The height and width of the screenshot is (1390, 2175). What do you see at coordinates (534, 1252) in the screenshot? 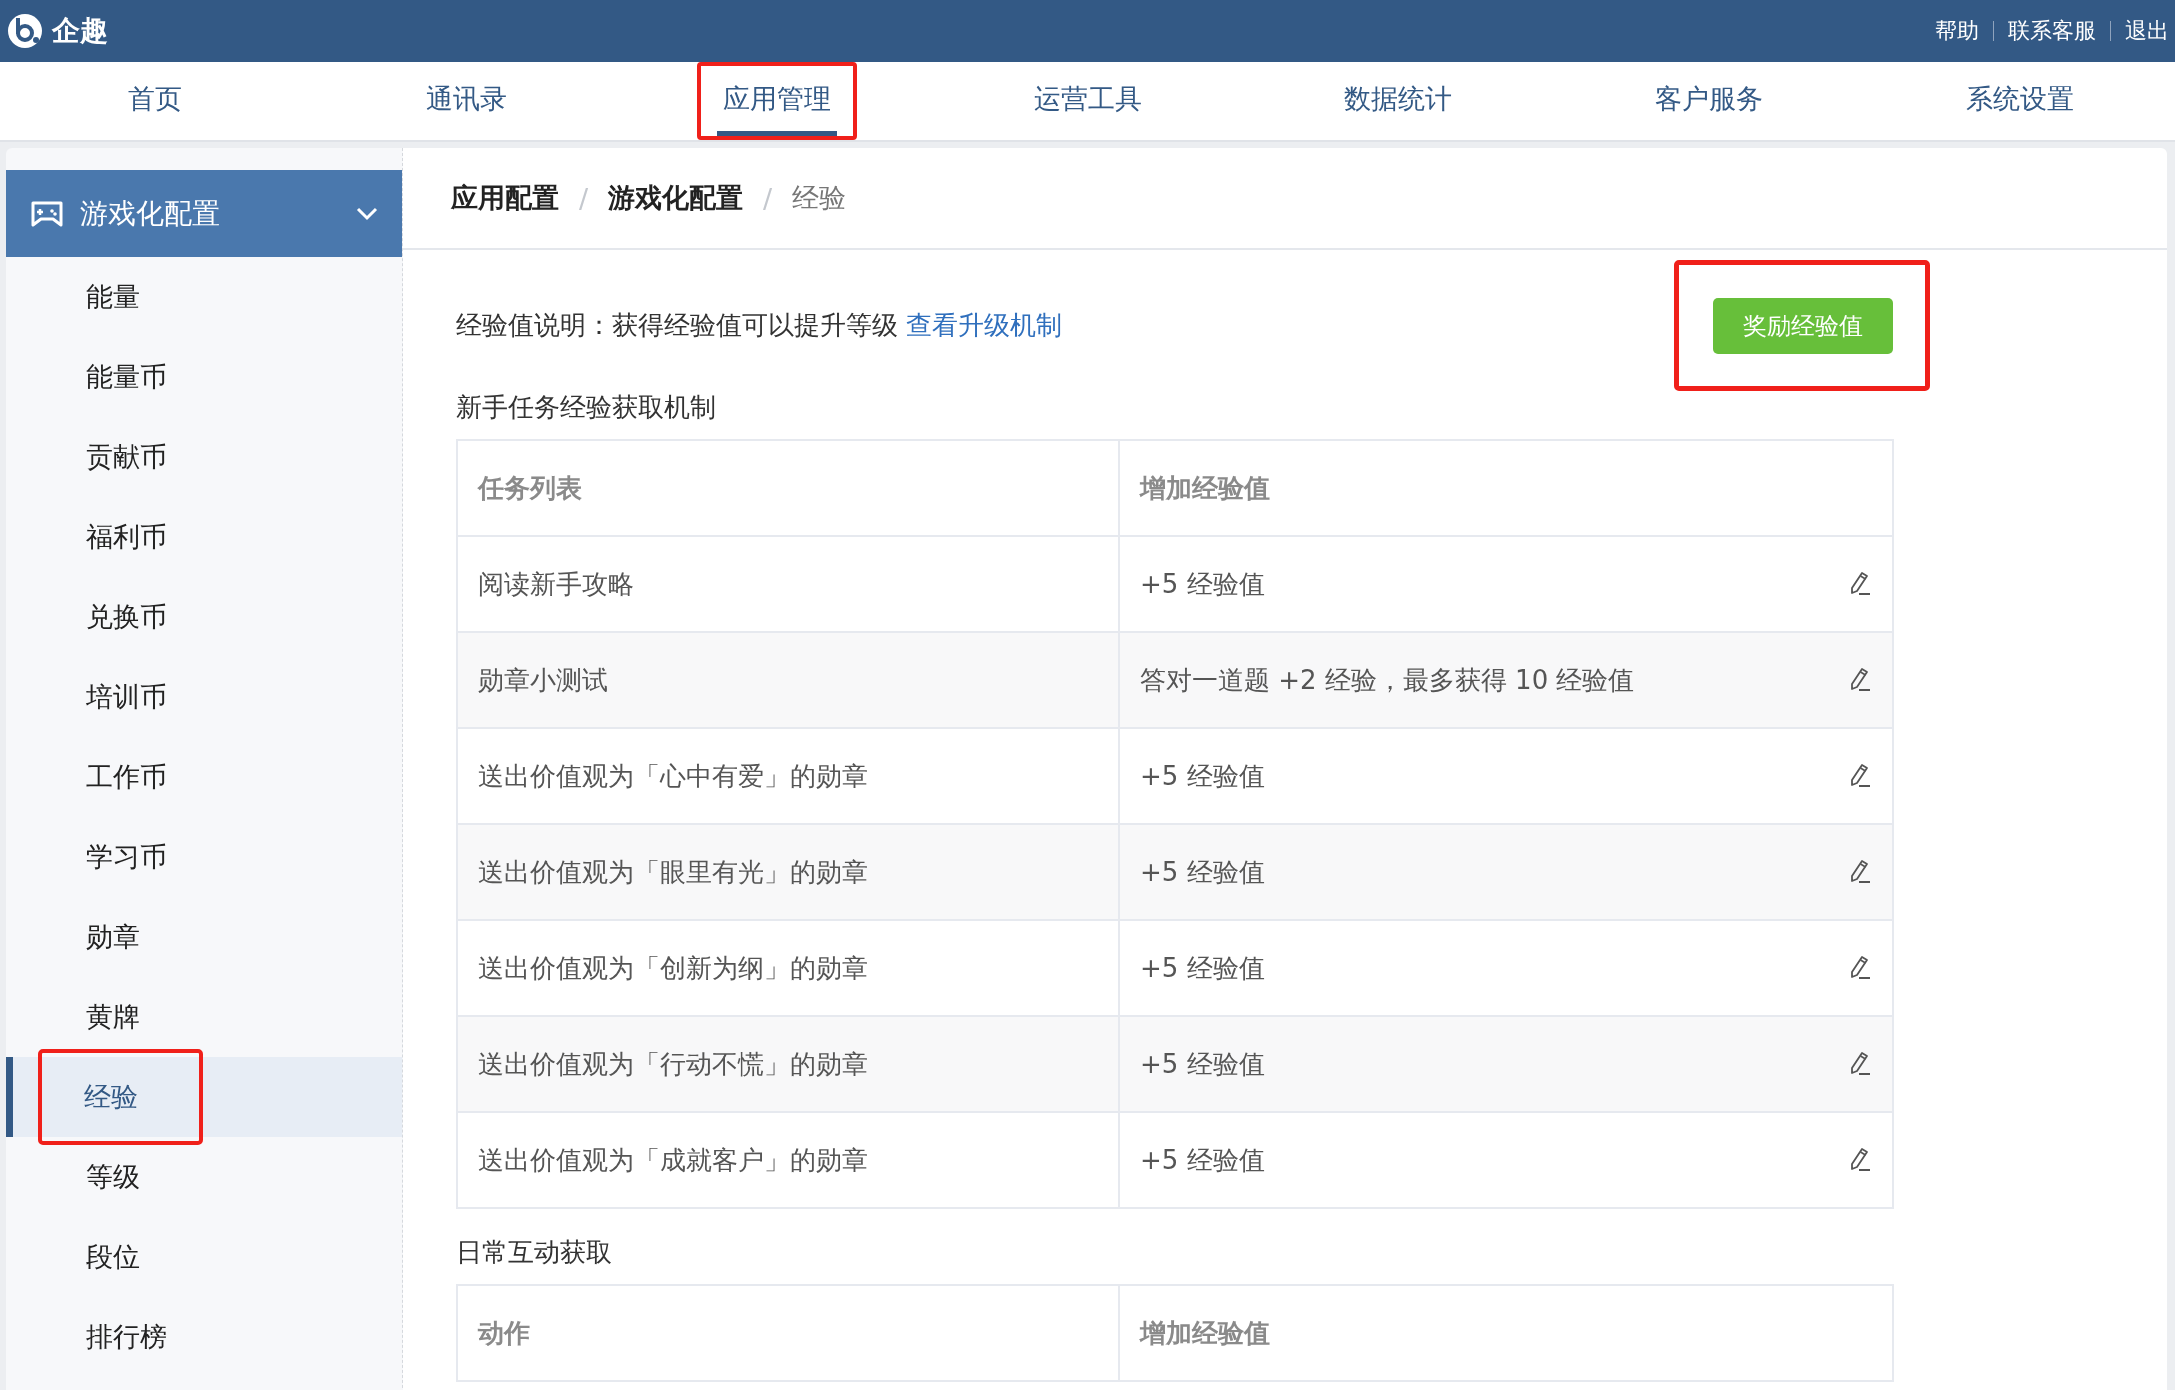
I see `section-title: 日常互动获取` at bounding box center [534, 1252].